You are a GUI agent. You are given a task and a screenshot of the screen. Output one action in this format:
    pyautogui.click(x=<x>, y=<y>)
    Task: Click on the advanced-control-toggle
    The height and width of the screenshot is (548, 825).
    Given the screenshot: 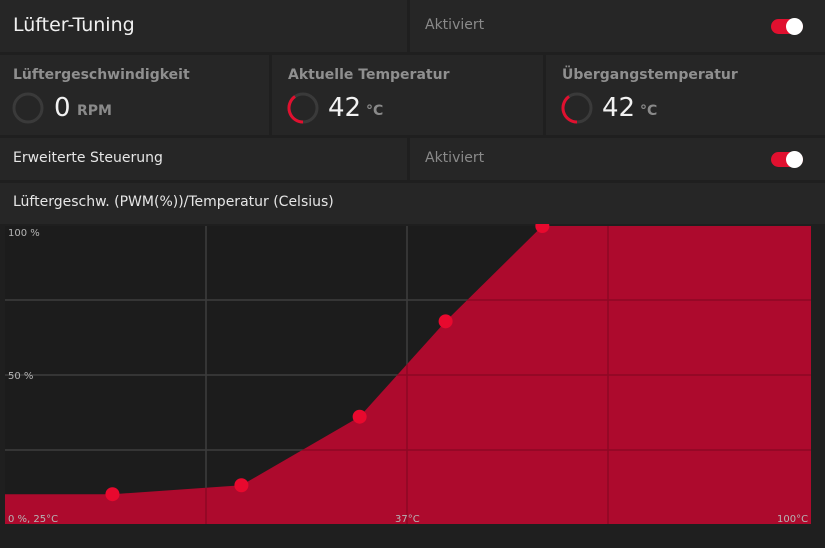 What is the action you would take?
    pyautogui.click(x=787, y=159)
    